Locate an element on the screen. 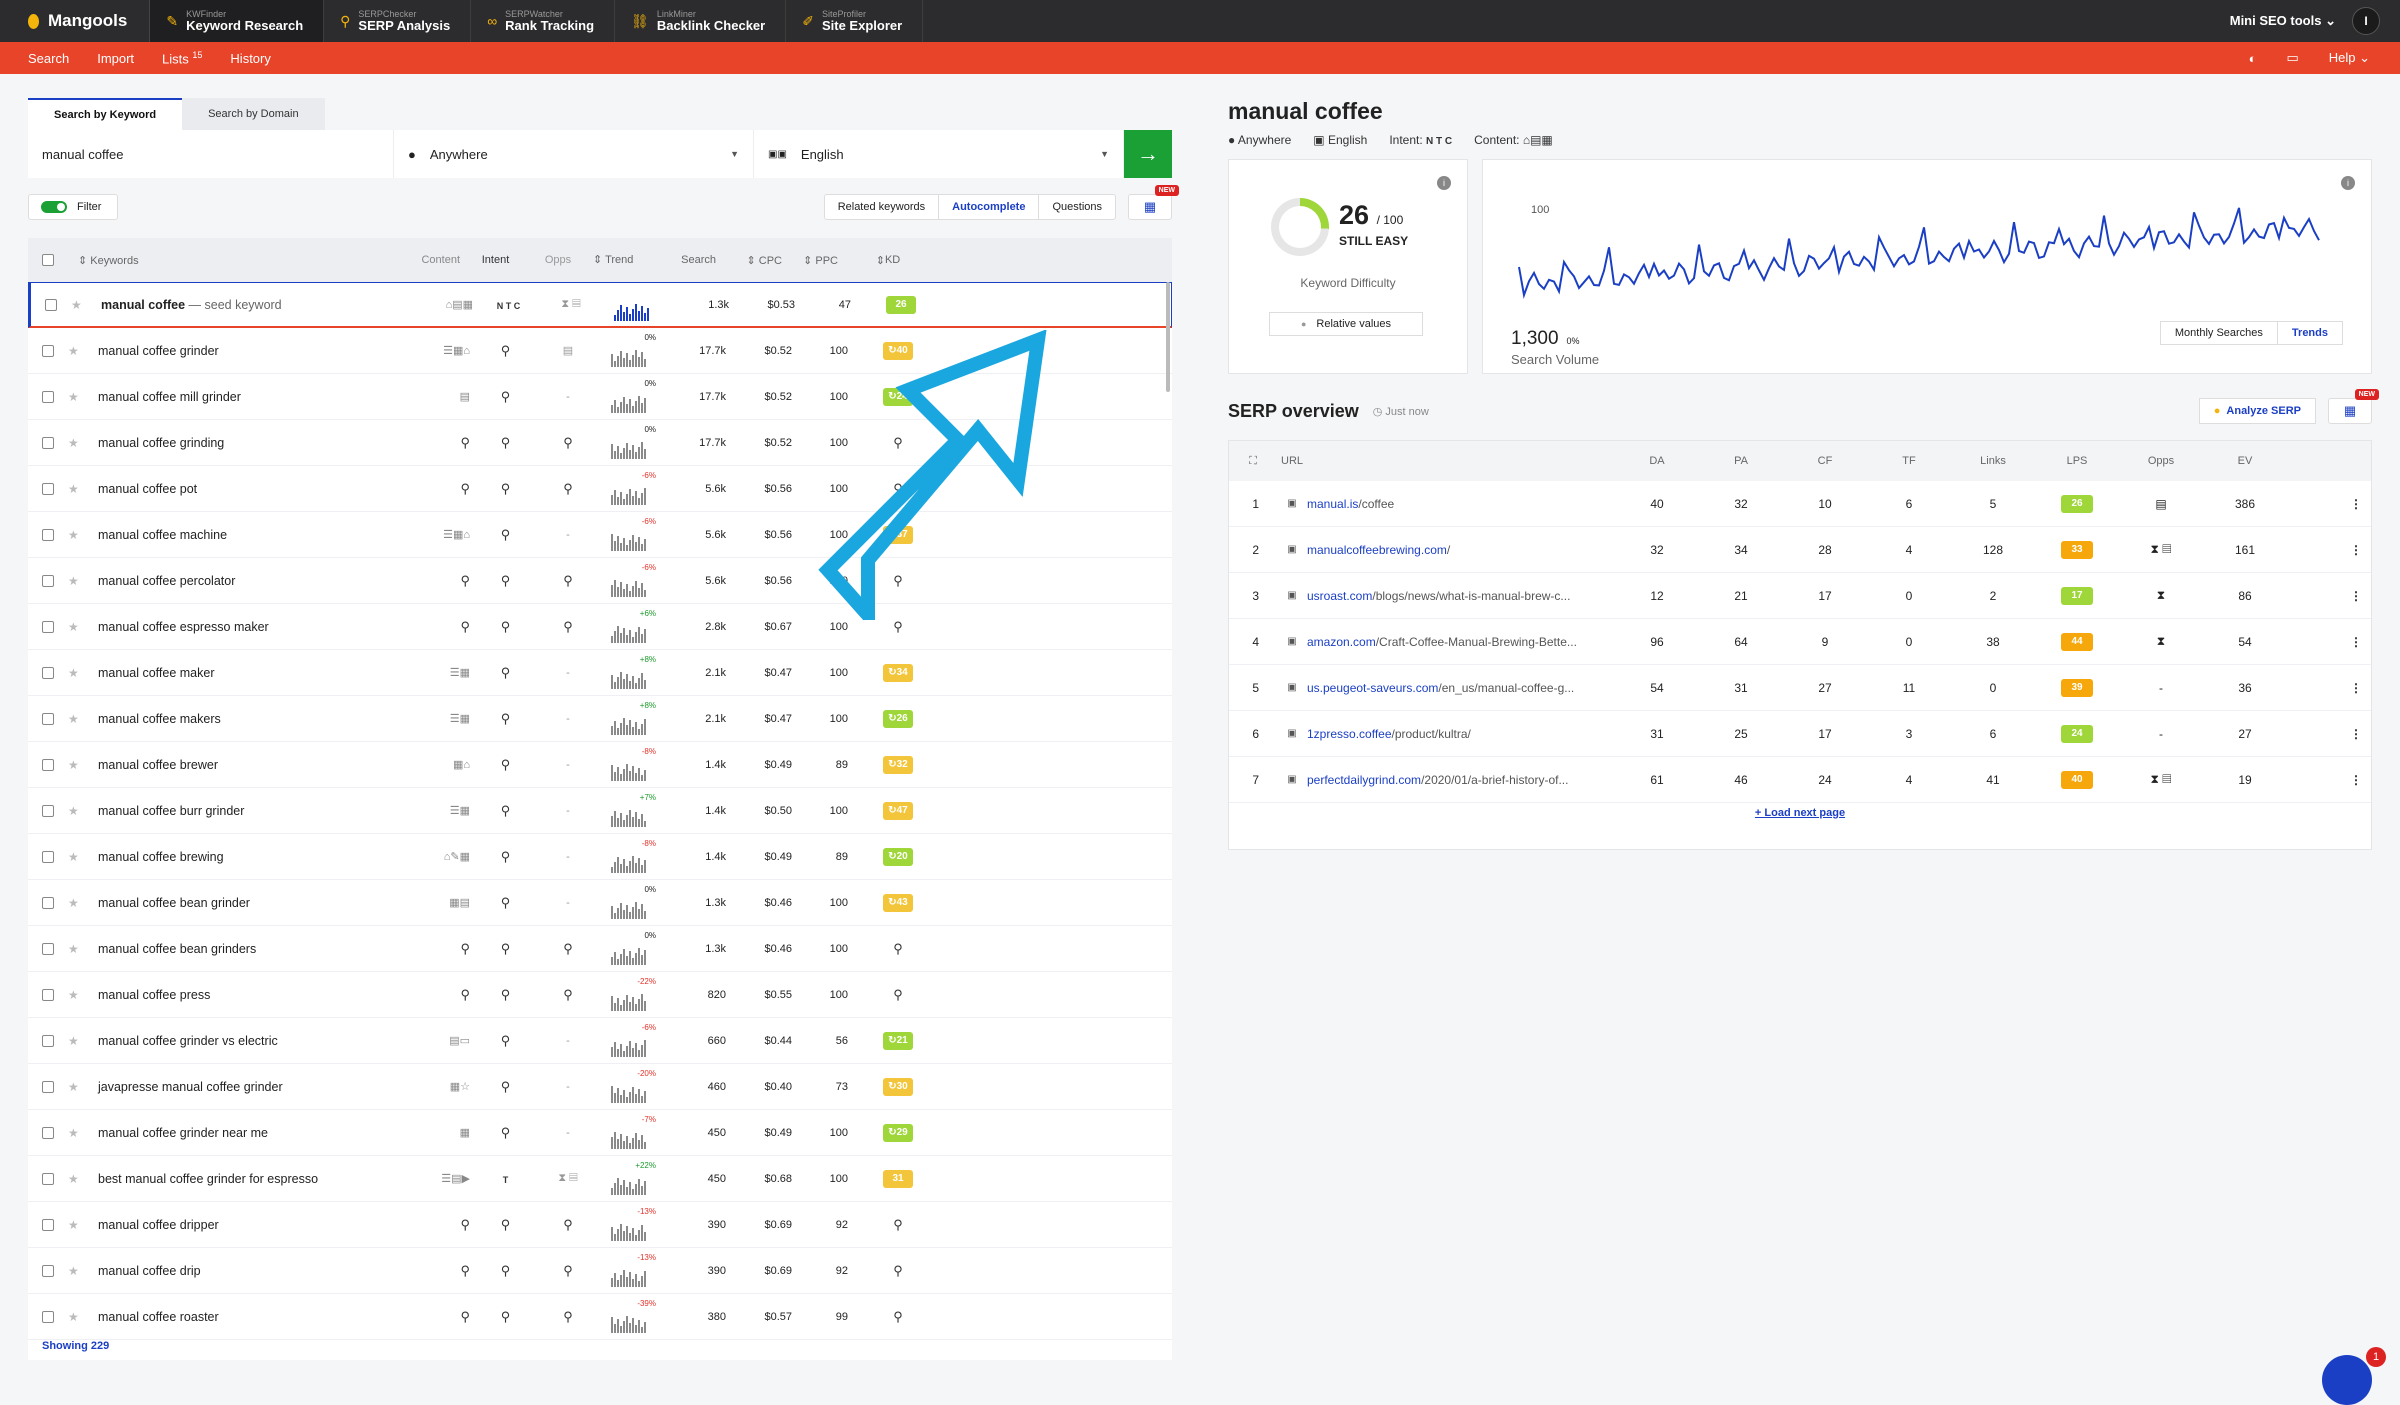 The width and height of the screenshot is (2400, 1405). tab-related-keywords: Related keywords is located at coordinates (882, 207).